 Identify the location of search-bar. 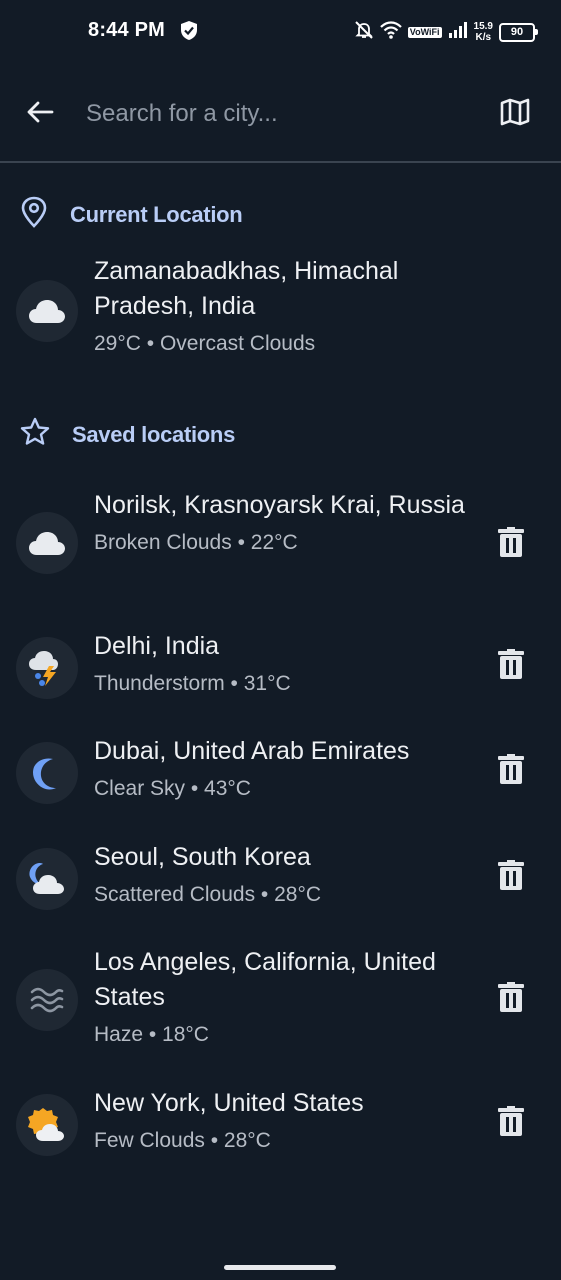
(280, 117).